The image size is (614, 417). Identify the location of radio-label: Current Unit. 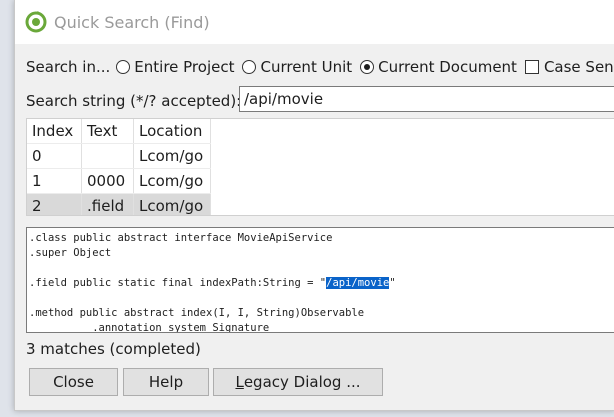
(306, 67).